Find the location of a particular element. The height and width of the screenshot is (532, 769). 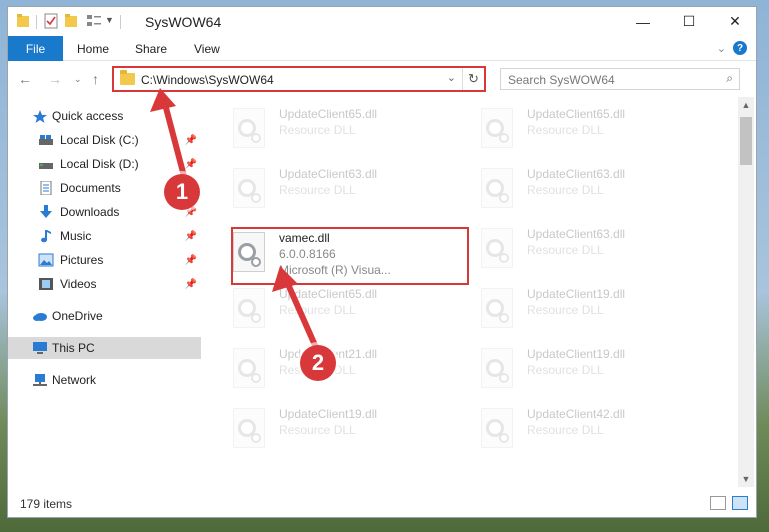

step-2-badge: 2 is located at coordinates (318, 363).